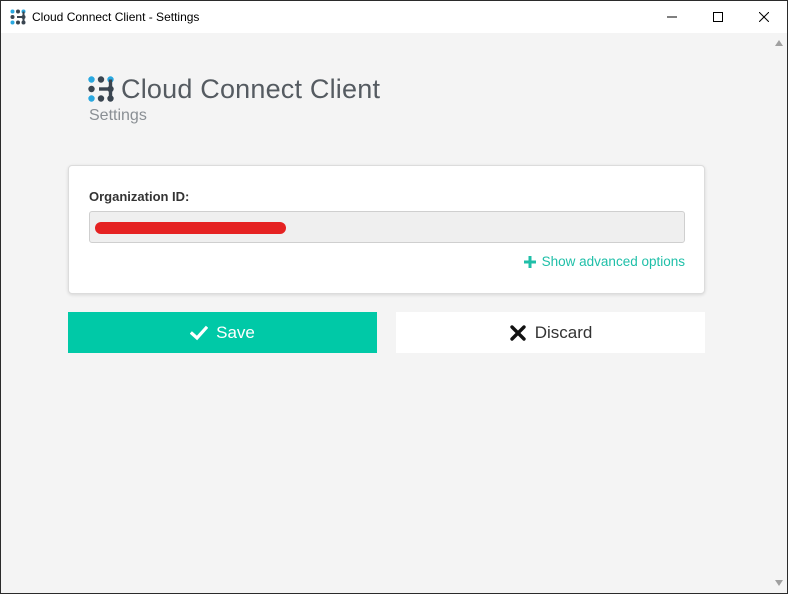  I want to click on plus-icon, so click(529, 261).